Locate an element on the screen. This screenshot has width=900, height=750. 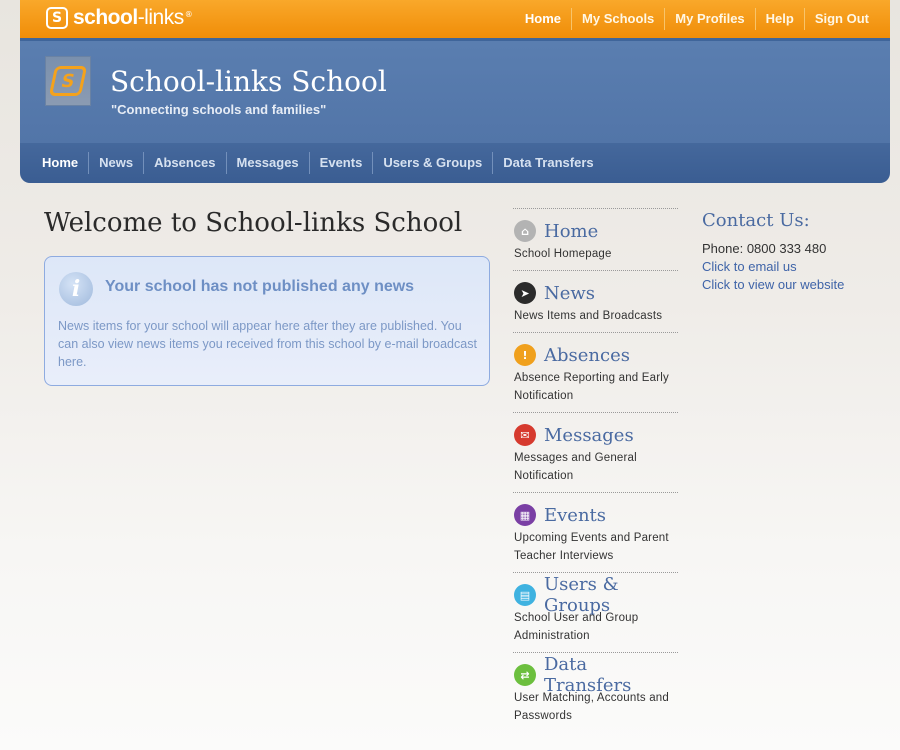
users-icon: ▤ is located at coordinates (525, 595).